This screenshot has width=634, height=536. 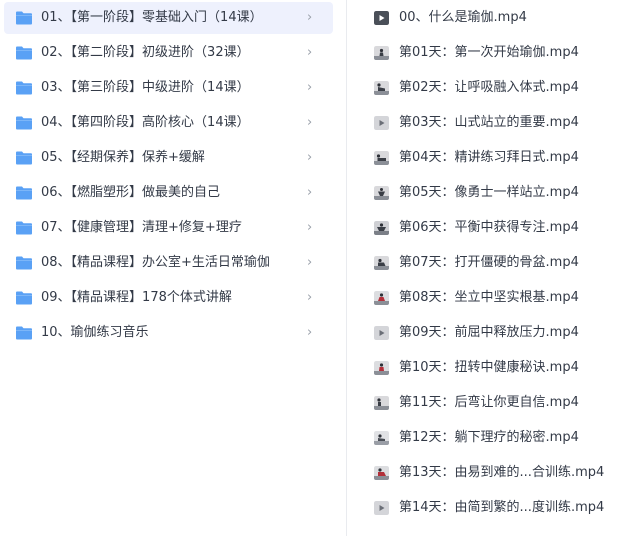 I want to click on file-label: 00、什么是瑜伽.mp4, so click(x=463, y=17).